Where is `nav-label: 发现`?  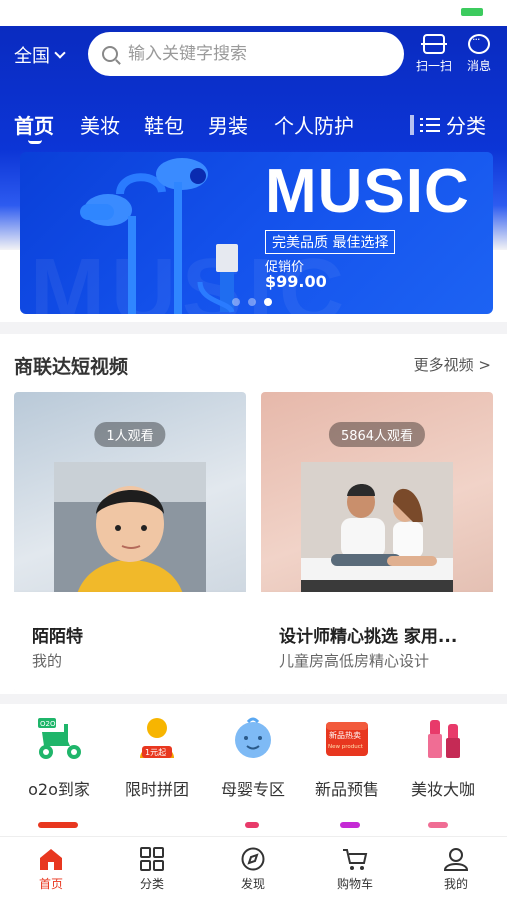
nav-label: 发现 is located at coordinates (252, 884).